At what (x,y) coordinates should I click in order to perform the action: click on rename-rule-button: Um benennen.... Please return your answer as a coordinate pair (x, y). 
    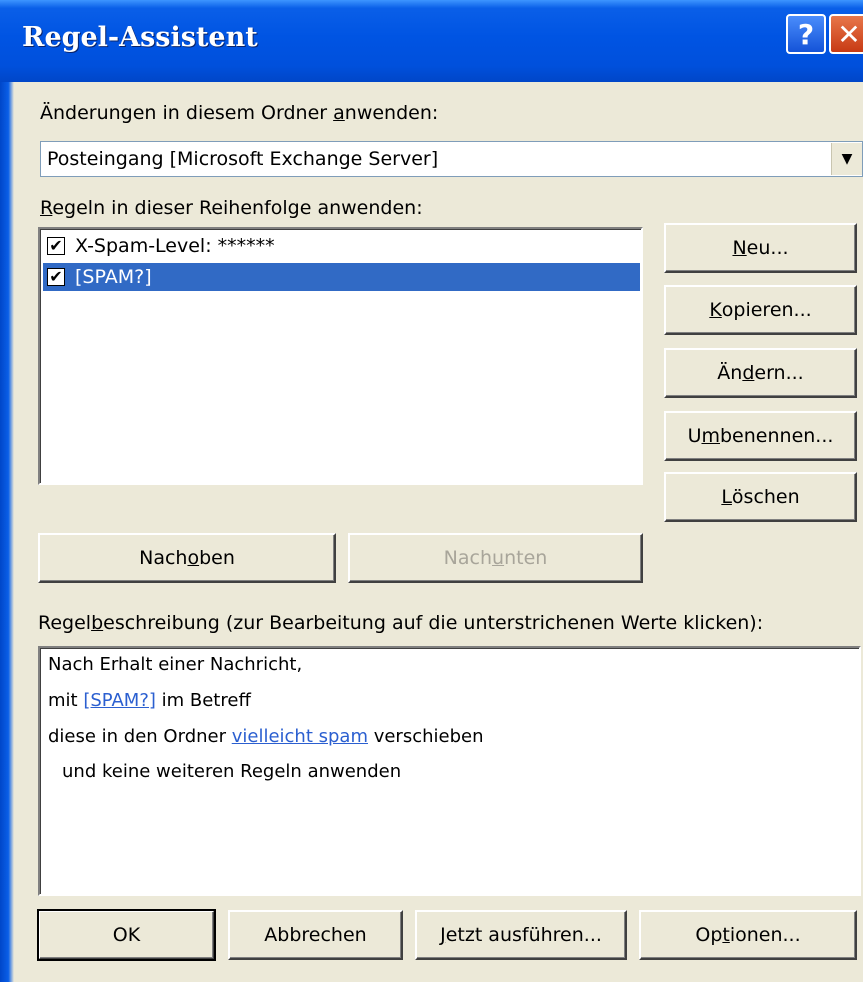
    Looking at the image, I should click on (760, 436).